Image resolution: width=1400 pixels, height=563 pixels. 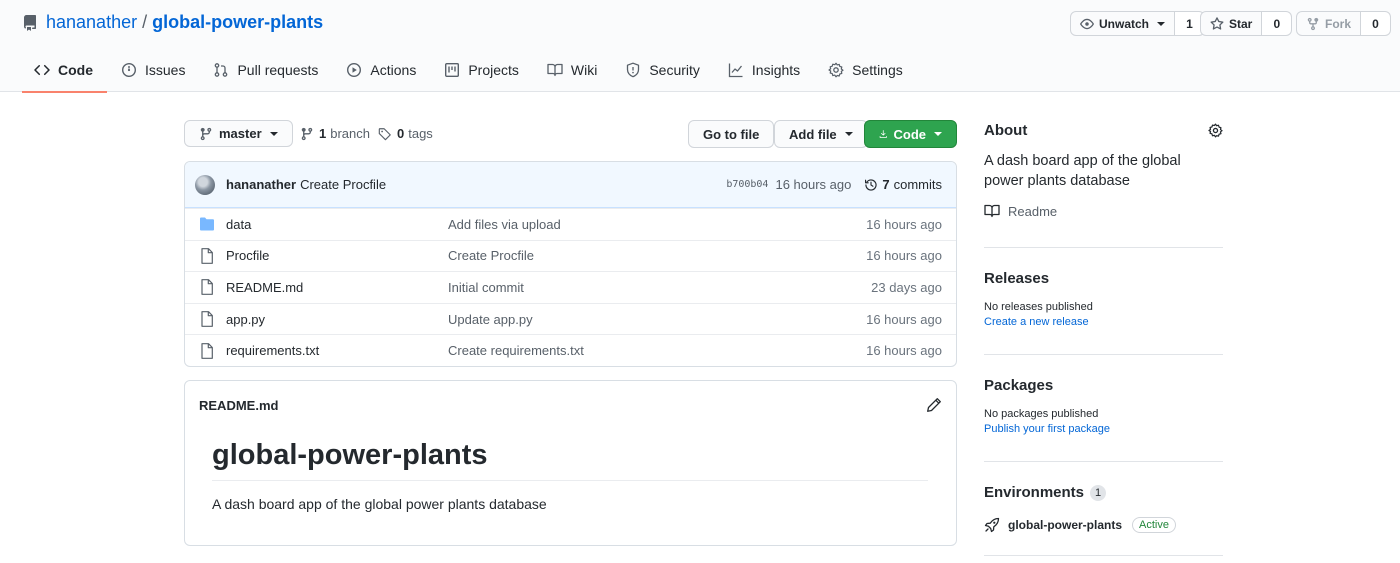 I want to click on tab-issues: Issues, so click(x=153, y=70).